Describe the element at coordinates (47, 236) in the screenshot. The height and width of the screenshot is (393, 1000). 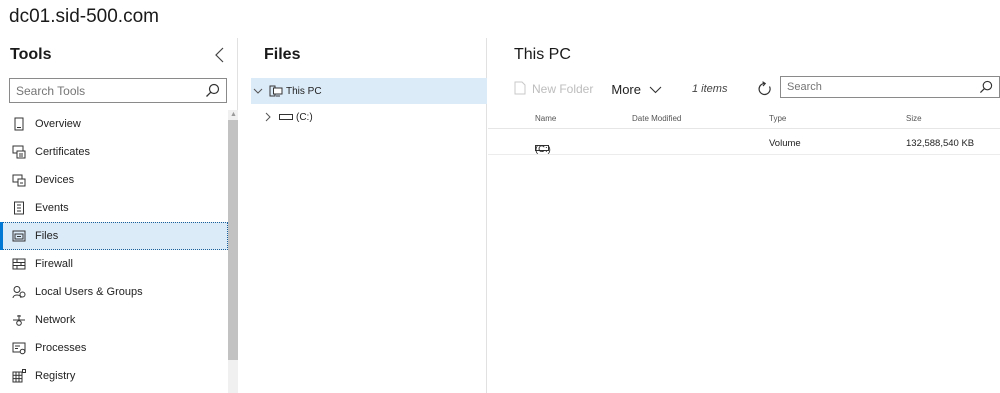
I see `tool-item-label: Files` at that location.